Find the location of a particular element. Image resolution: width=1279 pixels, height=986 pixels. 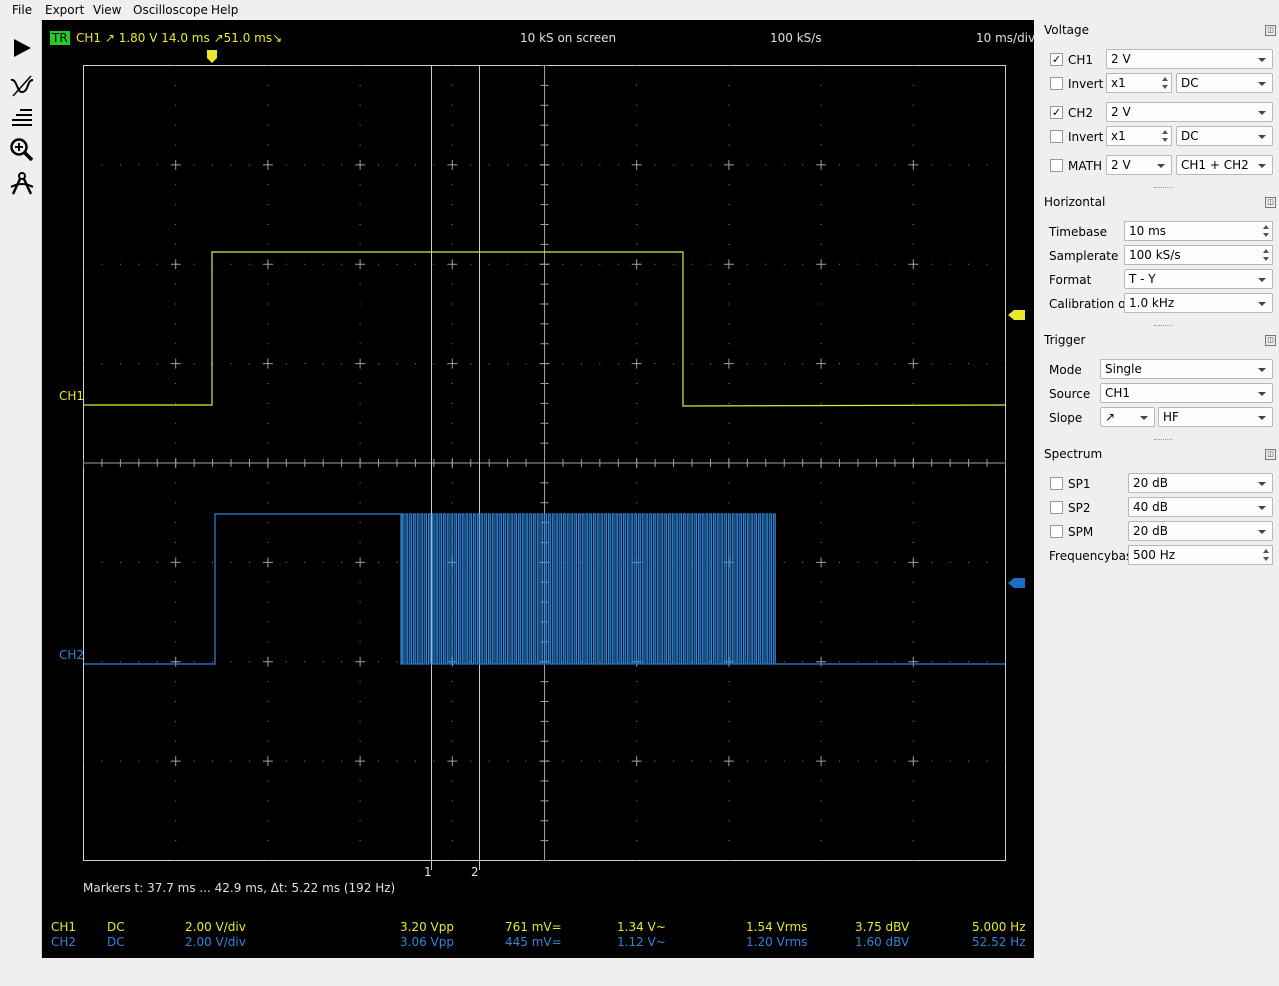

trigger-level-marker is located at coordinates (1016, 315).